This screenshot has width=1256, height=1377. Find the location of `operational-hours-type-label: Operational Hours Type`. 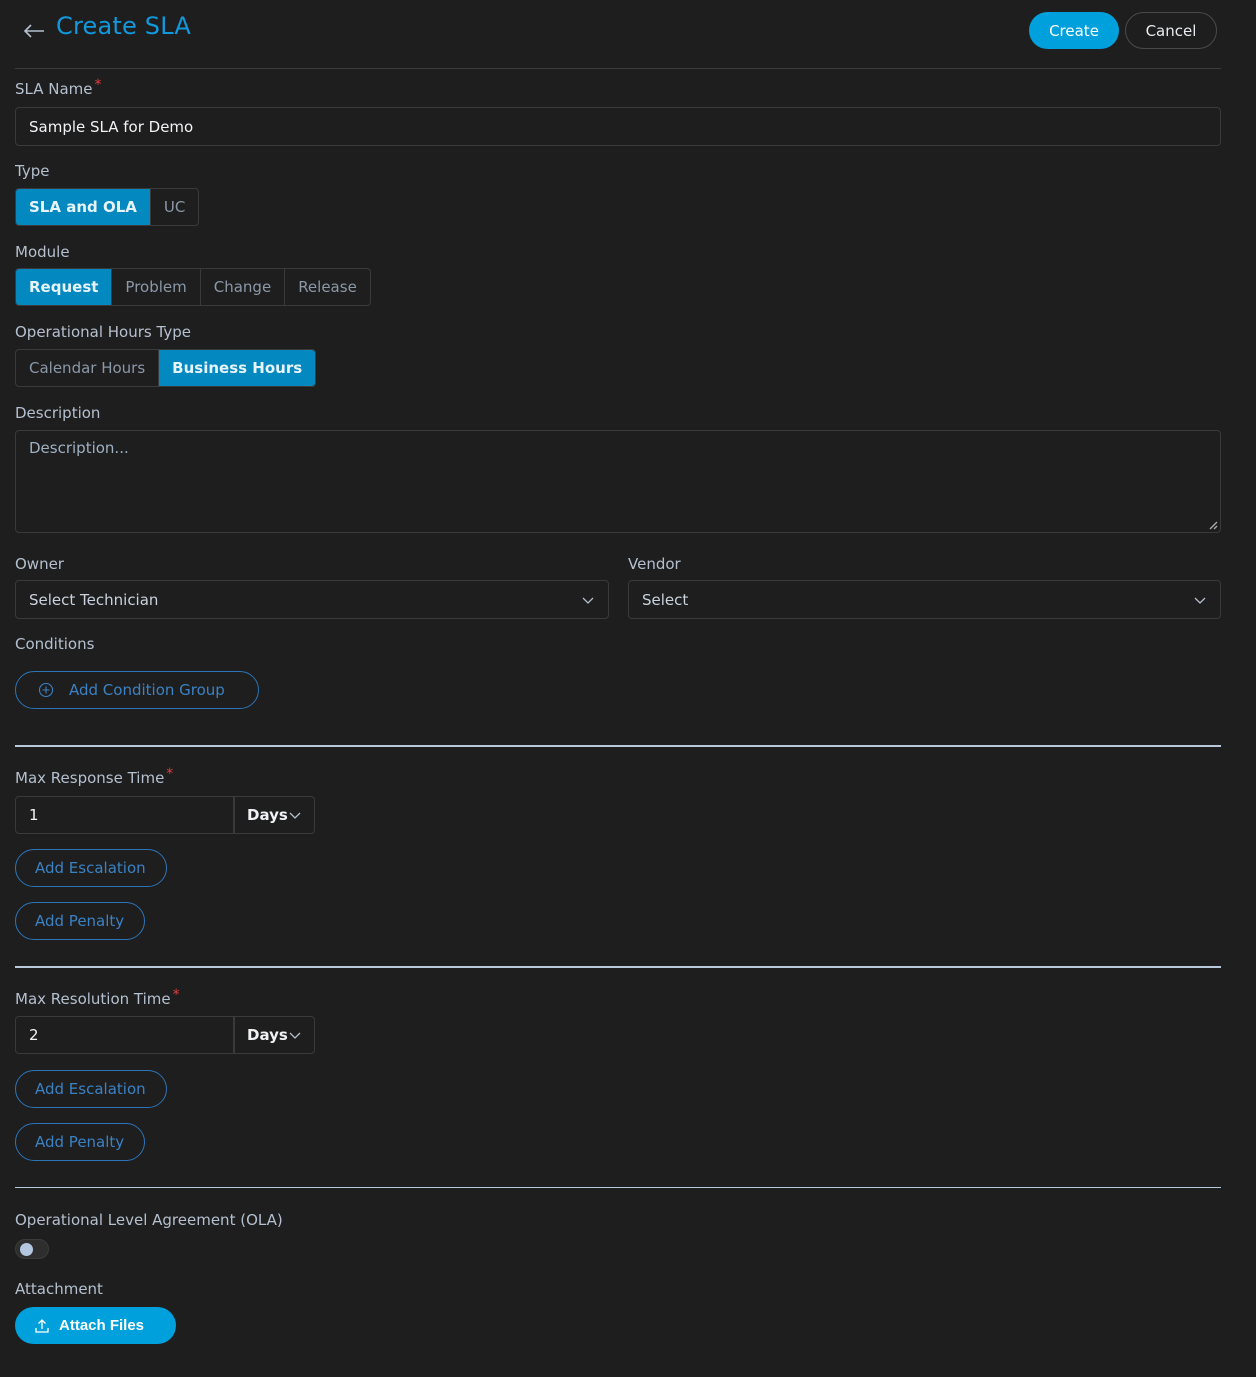

operational-hours-type-label: Operational Hours Type is located at coordinates (103, 332).